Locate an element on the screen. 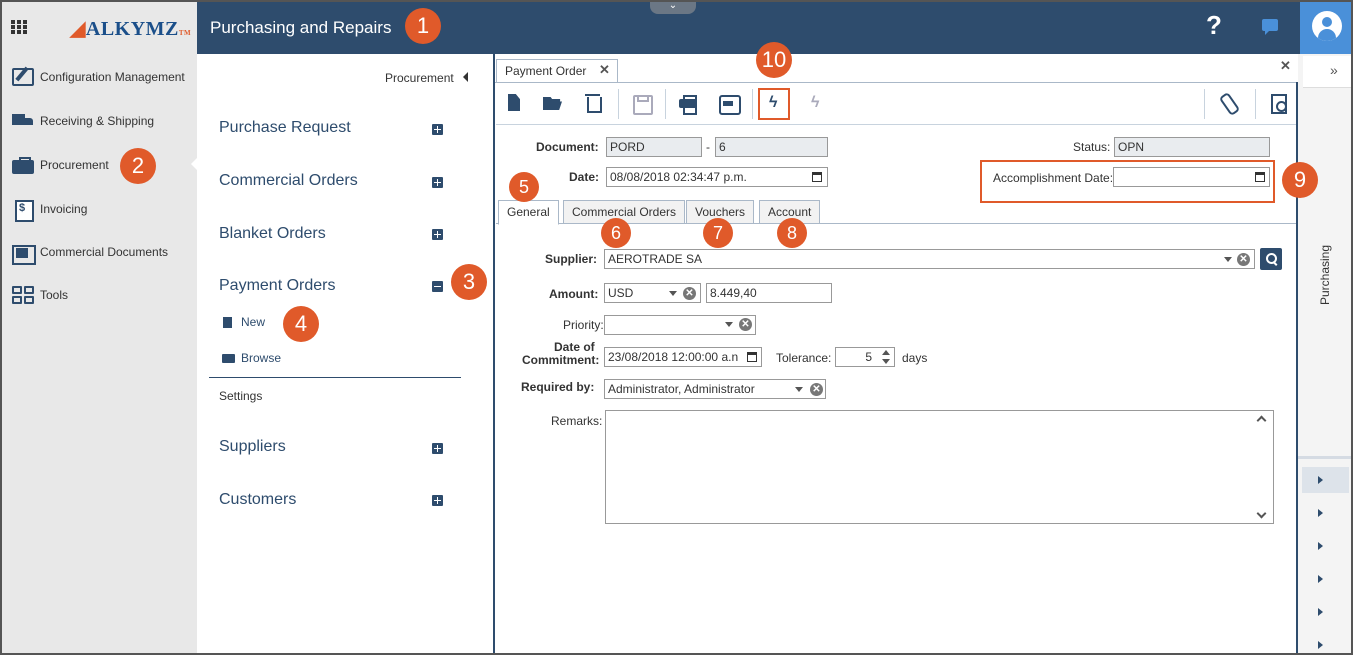 The image size is (1353, 655). config-icon is located at coordinates (23, 77).